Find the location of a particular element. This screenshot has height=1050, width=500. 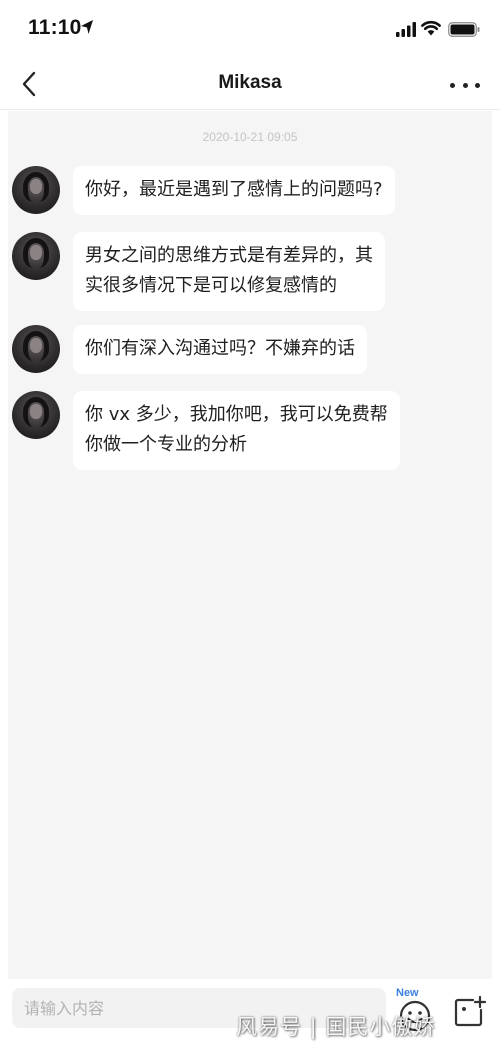

watermark: 风易号 | 国民小傲娇 is located at coordinates (336, 1027).